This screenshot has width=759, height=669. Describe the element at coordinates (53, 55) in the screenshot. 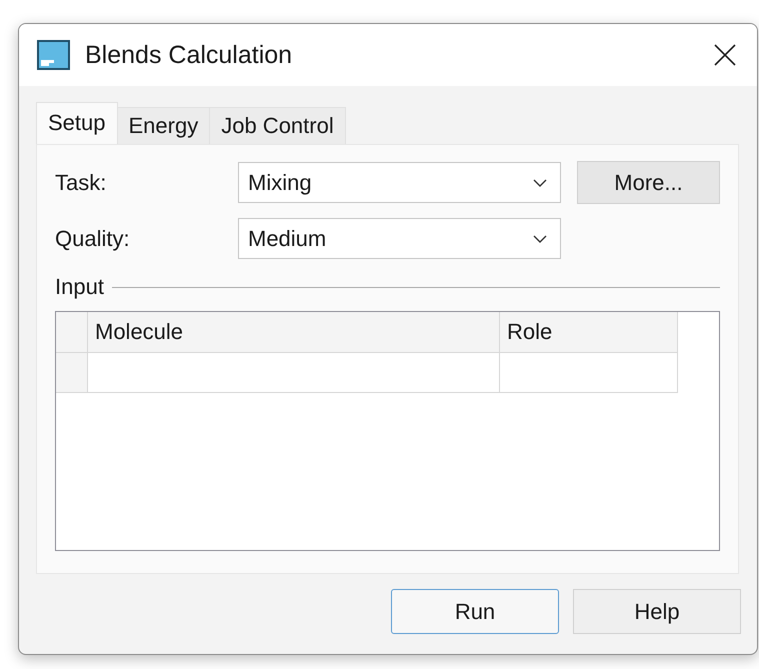

I see `app-icon` at that location.